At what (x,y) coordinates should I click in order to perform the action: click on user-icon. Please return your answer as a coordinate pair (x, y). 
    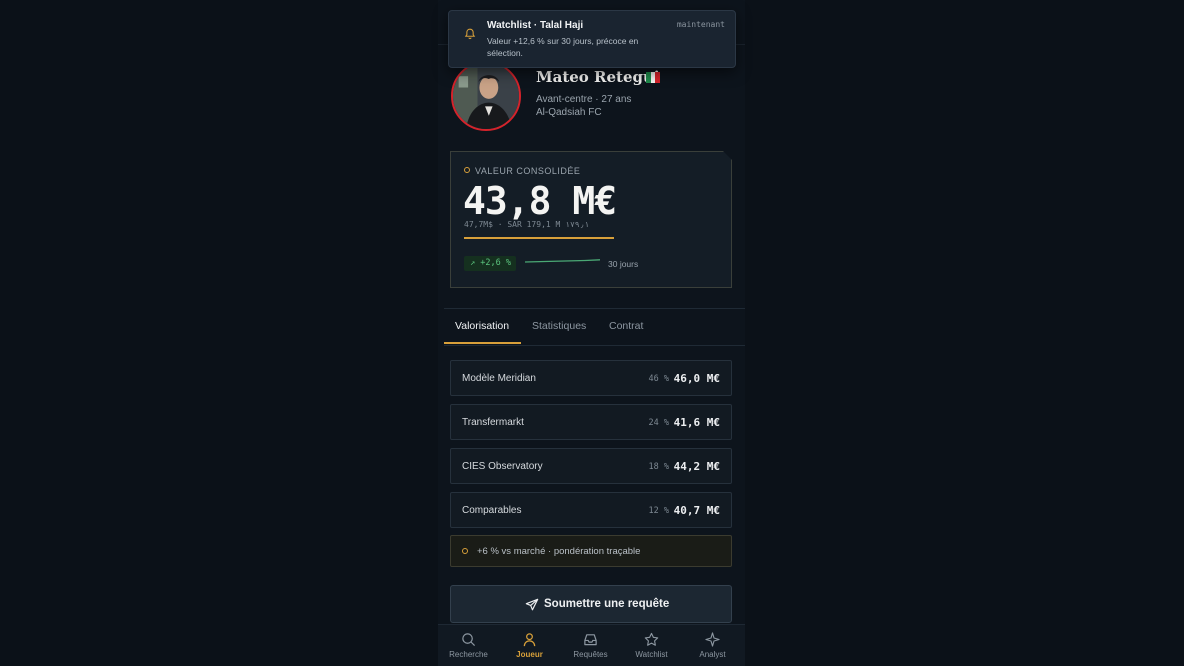
    Looking at the image, I should click on (529, 640).